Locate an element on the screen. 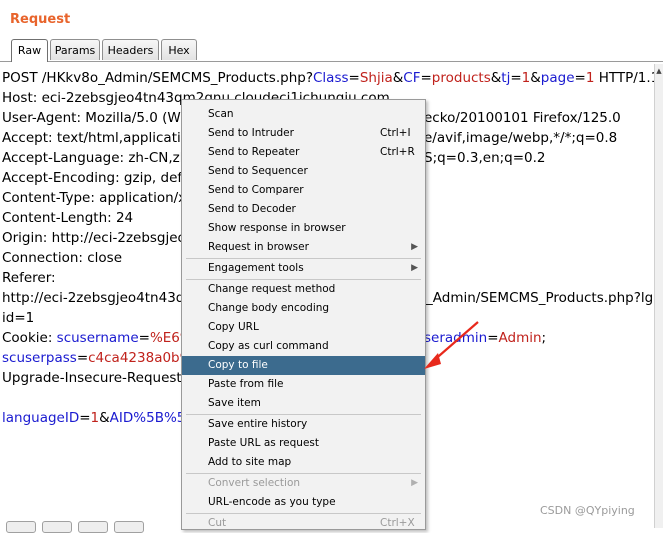 Image resolution: width=663 pixels, height=533 pixels. annotation-arrow is located at coordinates (451, 345).